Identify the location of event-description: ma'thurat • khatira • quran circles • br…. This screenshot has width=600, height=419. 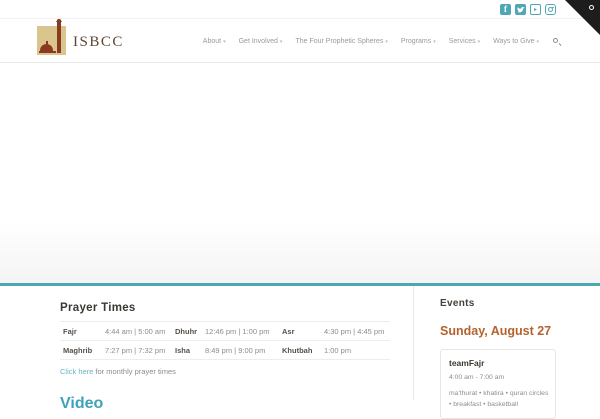
(499, 399).